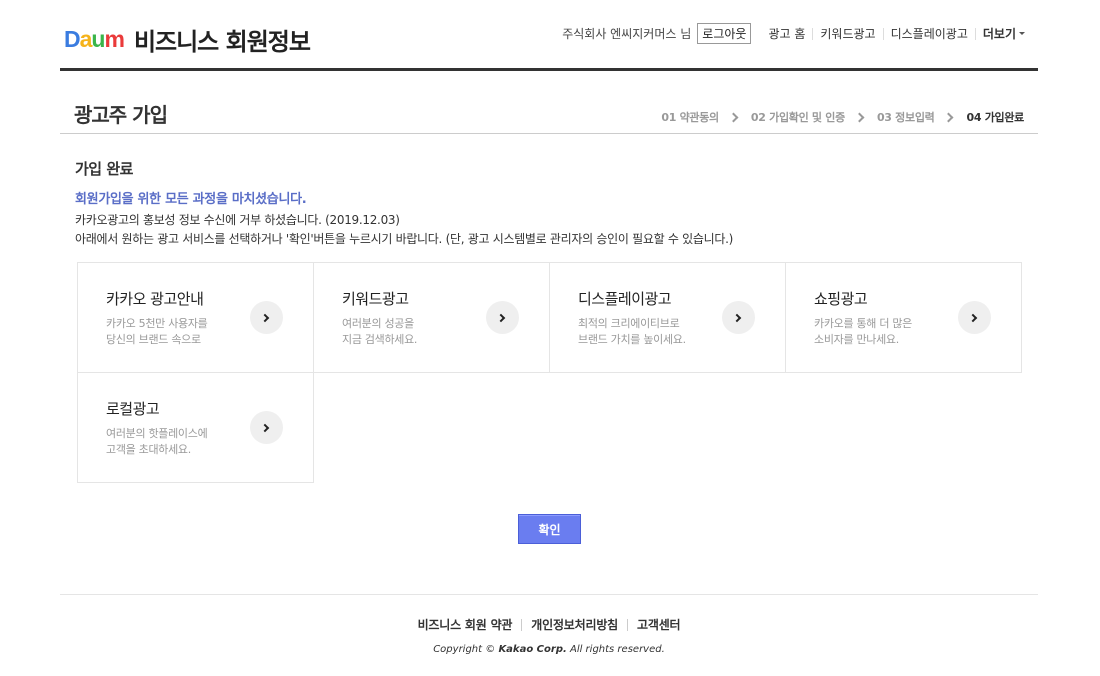 Image resolution: width=1100 pixels, height=676 pixels. I want to click on service-card-local-ad: 로컬광고 여러분의 핫플레이스에 고객을 초대하세요., so click(195, 427).